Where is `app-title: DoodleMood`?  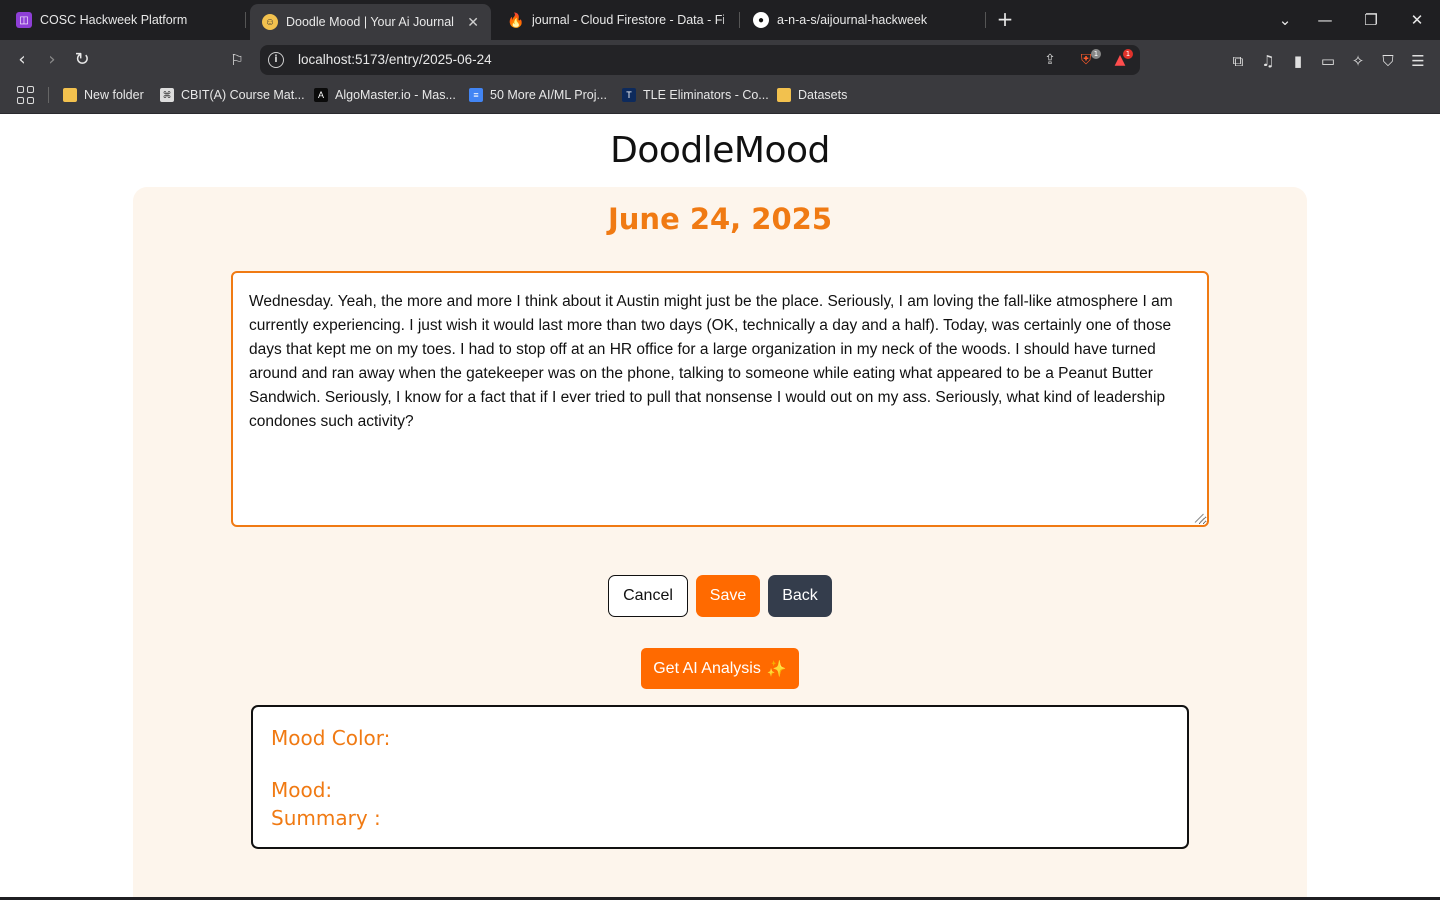
app-title: DoodleMood is located at coordinates (720, 150).